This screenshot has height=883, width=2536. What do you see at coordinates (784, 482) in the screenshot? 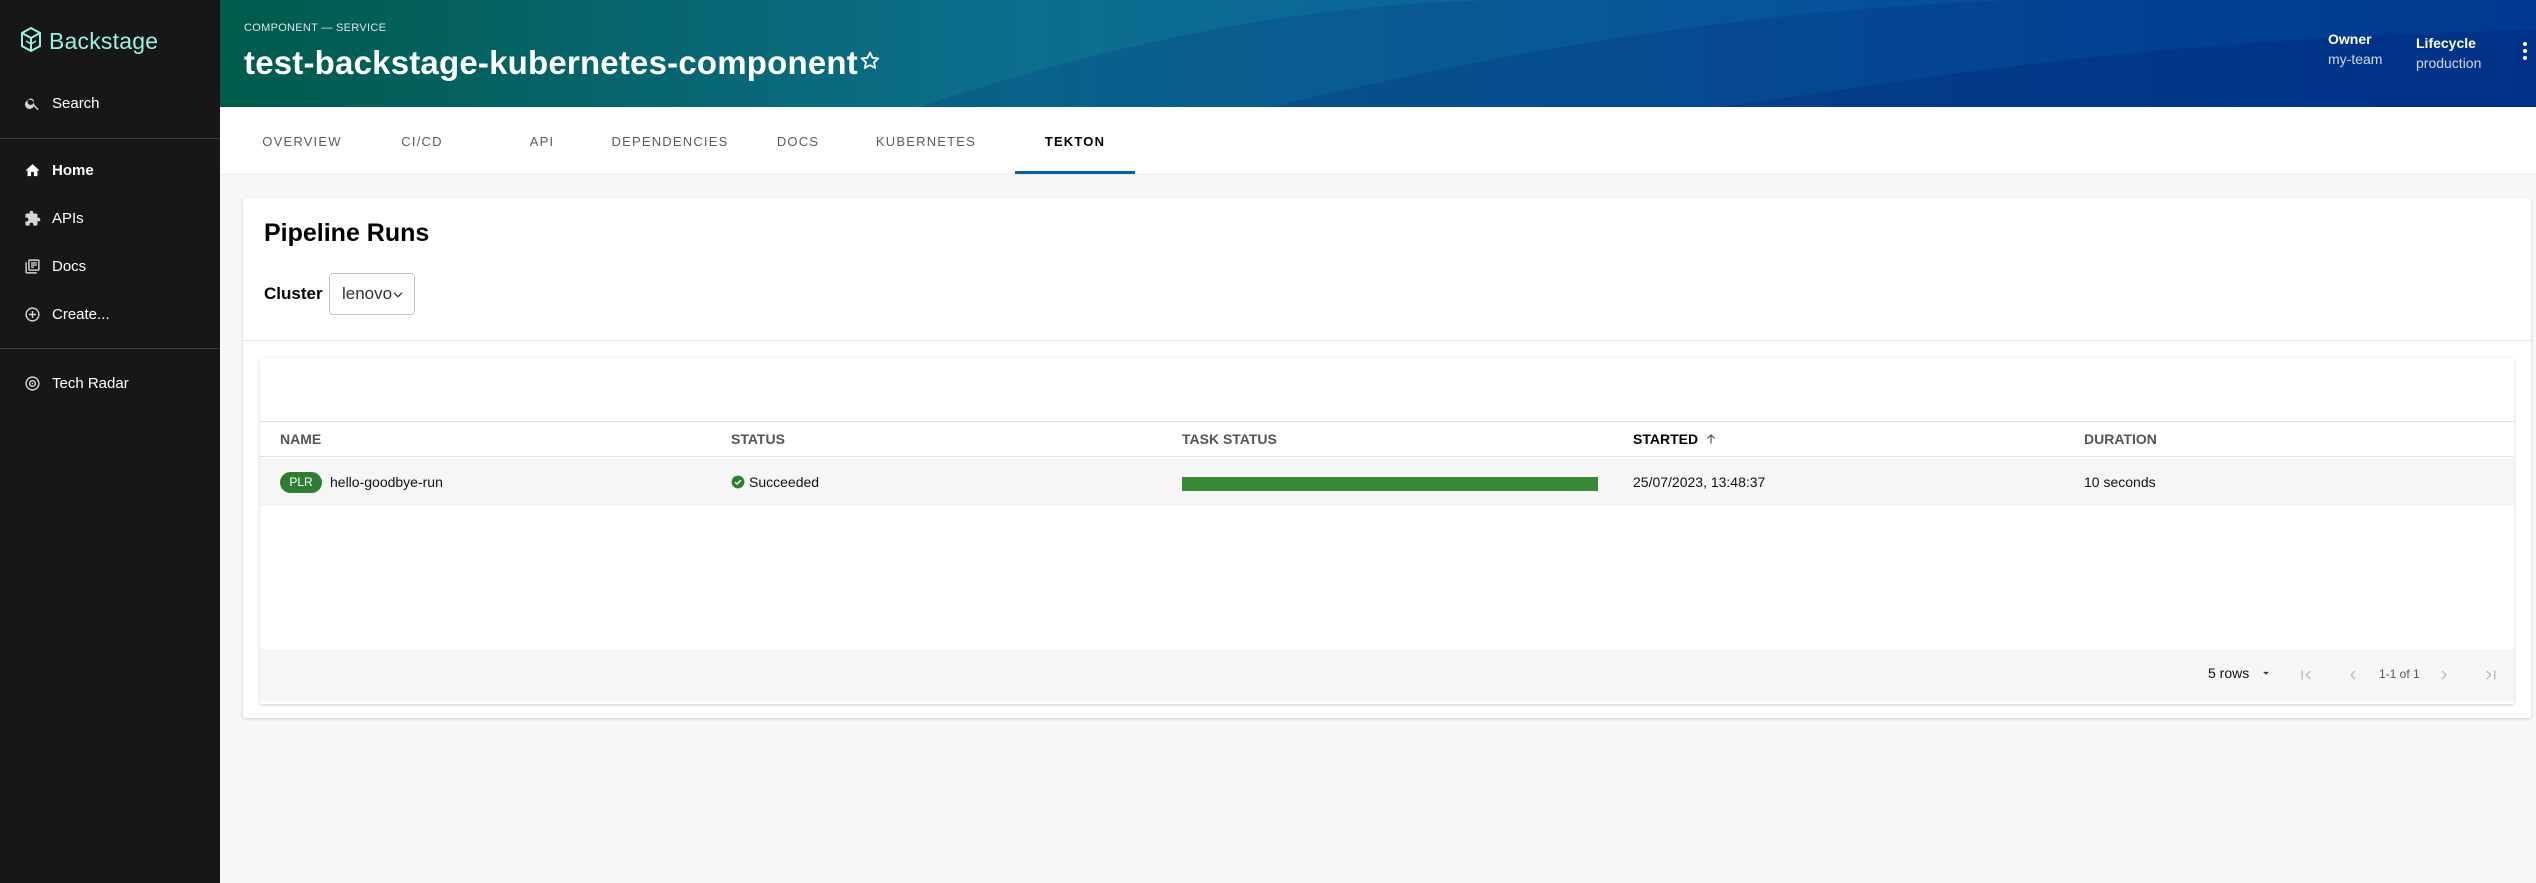
I see `status-text: Succeeded` at bounding box center [784, 482].